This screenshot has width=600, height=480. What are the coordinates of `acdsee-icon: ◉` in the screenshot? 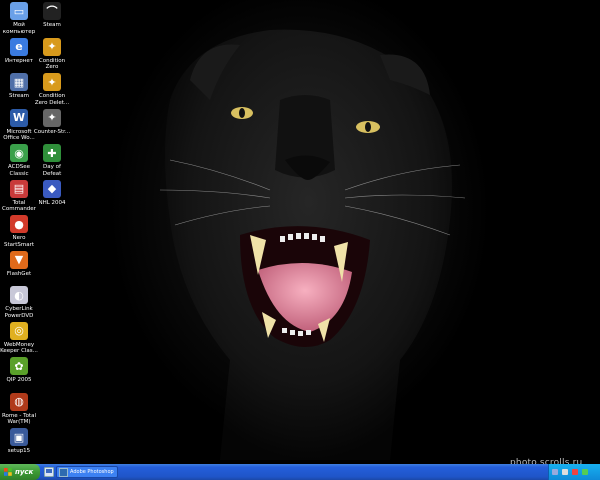 It's located at (19, 153).